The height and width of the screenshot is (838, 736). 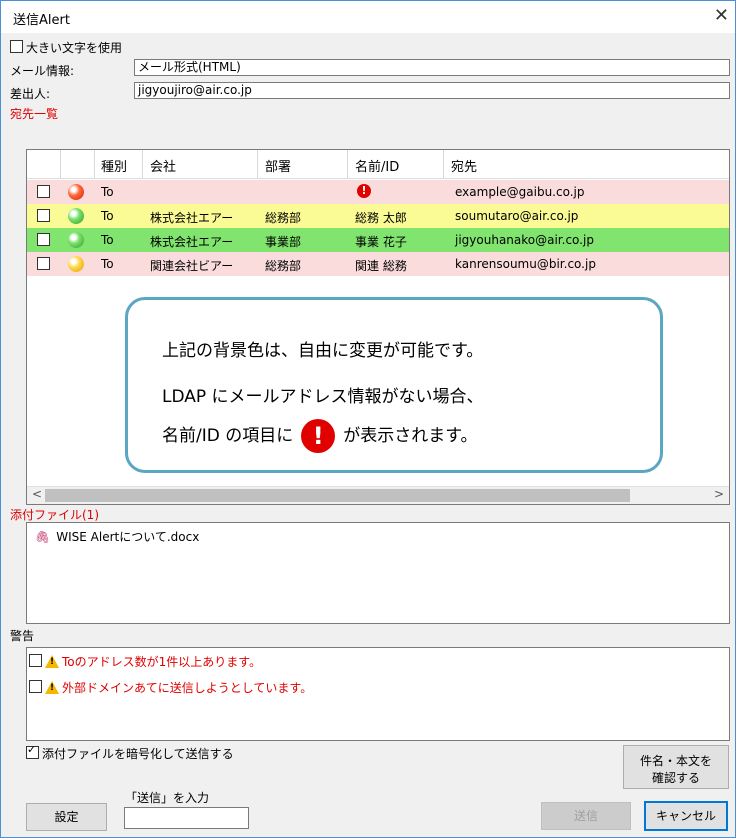 What do you see at coordinates (167, 798) in the screenshot?
I see `send-prompt-label: 「送信」を入力` at bounding box center [167, 798].